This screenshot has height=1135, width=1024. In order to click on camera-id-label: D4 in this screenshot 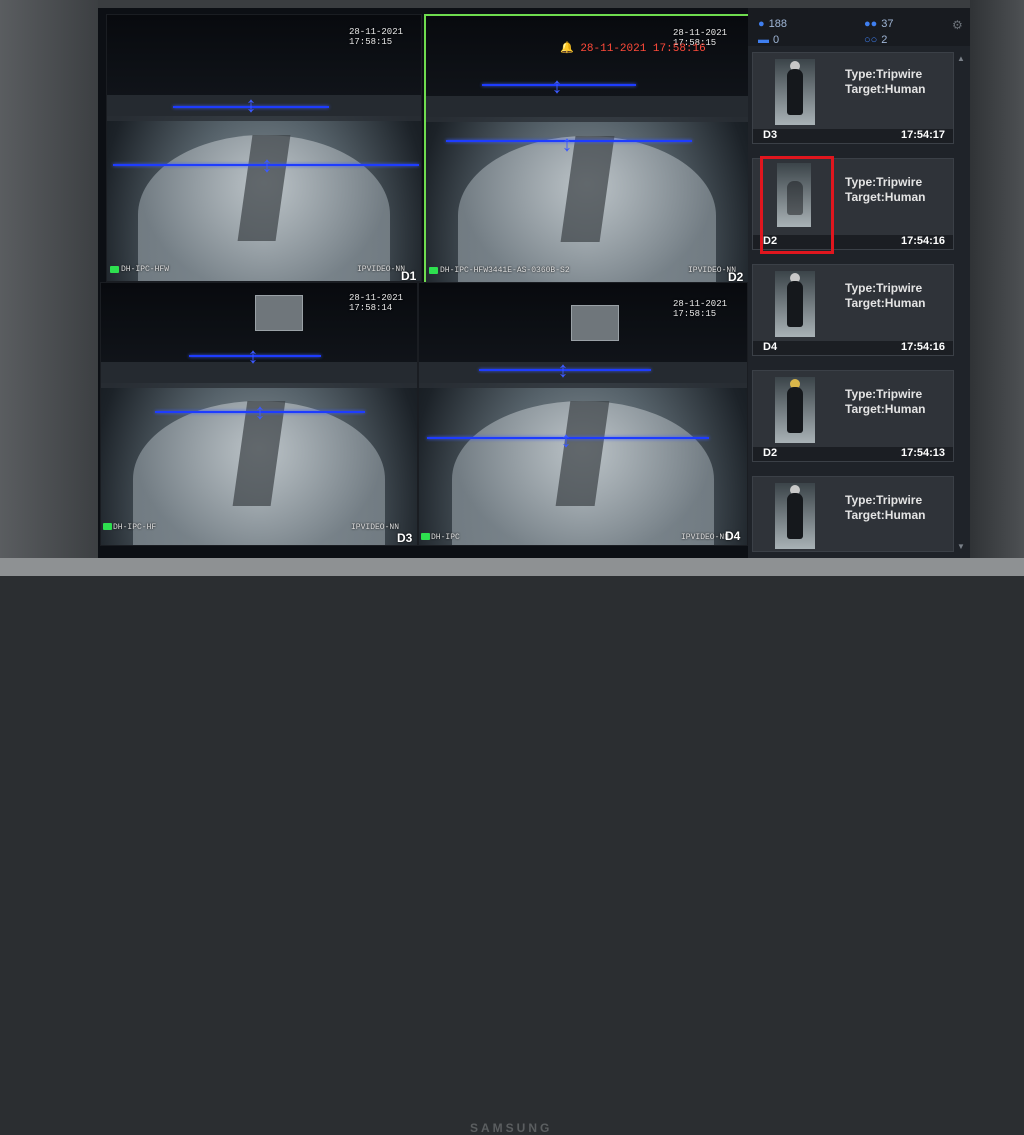, I will do `click(733, 536)`.